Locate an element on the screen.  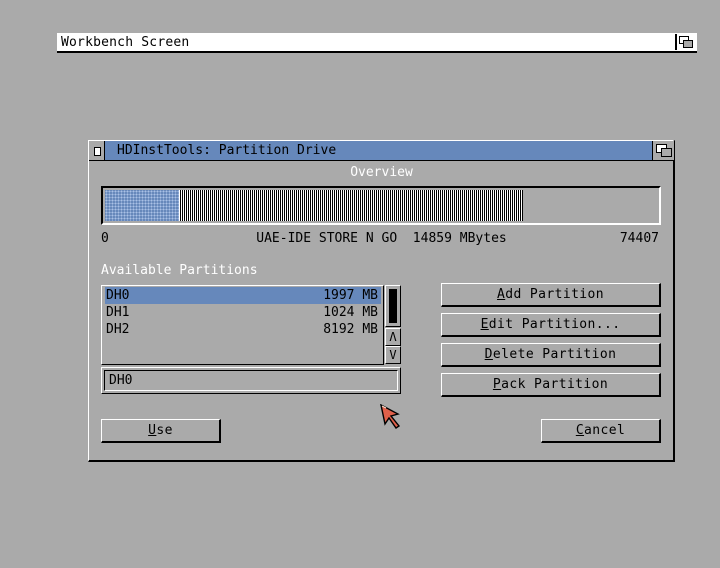
list-item-dh0: DH0 1997 MB is located at coordinates (243, 295).